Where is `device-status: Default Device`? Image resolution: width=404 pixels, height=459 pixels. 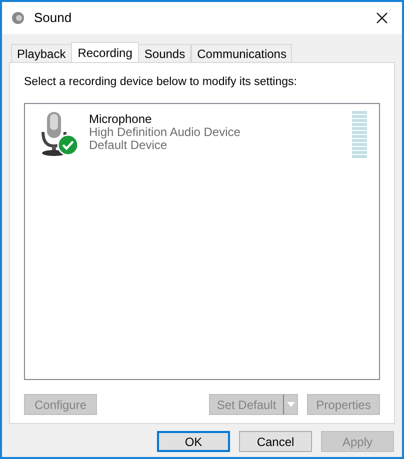 device-status: Default Device is located at coordinates (128, 145).